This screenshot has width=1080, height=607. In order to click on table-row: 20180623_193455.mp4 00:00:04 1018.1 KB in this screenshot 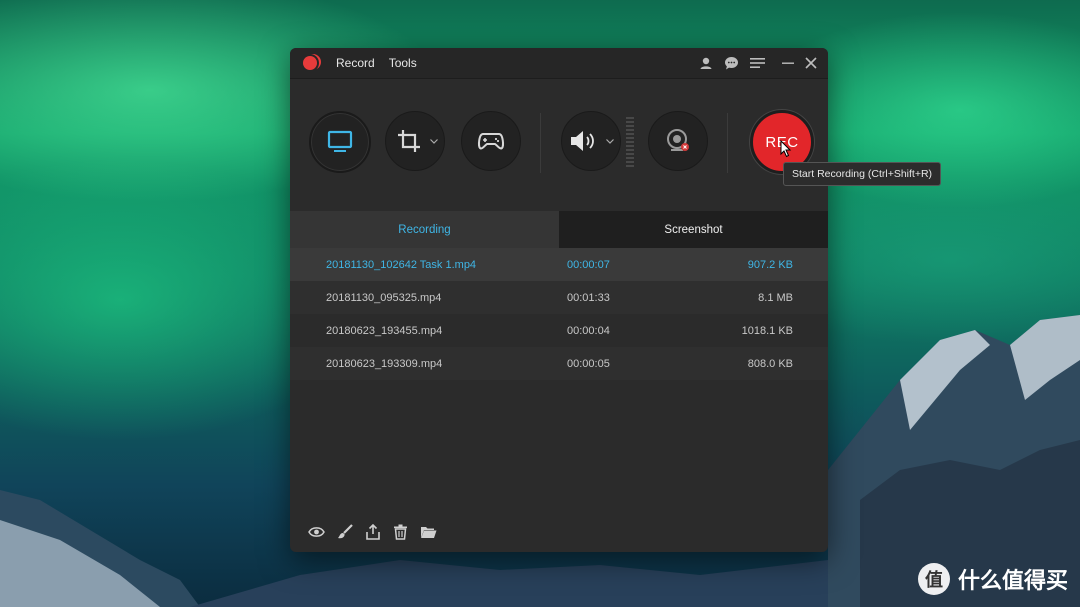, I will do `click(559, 330)`.